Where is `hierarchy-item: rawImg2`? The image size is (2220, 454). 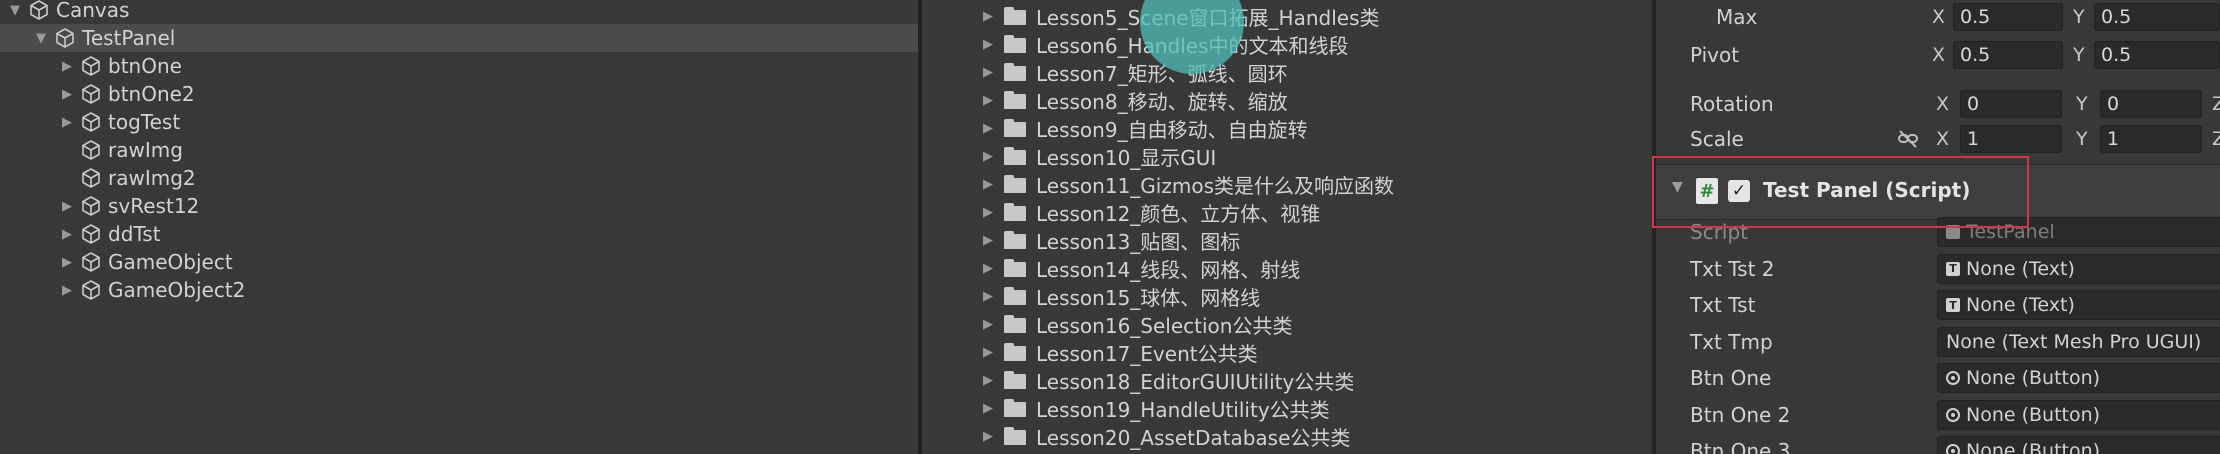
hierarchy-item: rawImg2 is located at coordinates (459, 178).